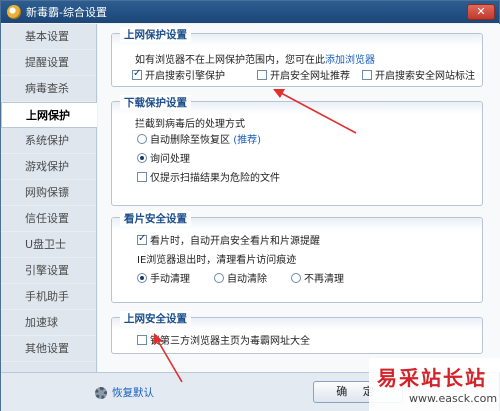 The image size is (500, 411). I want to click on sidebar-item-shopping-guard: 网购保镖, so click(48, 193).